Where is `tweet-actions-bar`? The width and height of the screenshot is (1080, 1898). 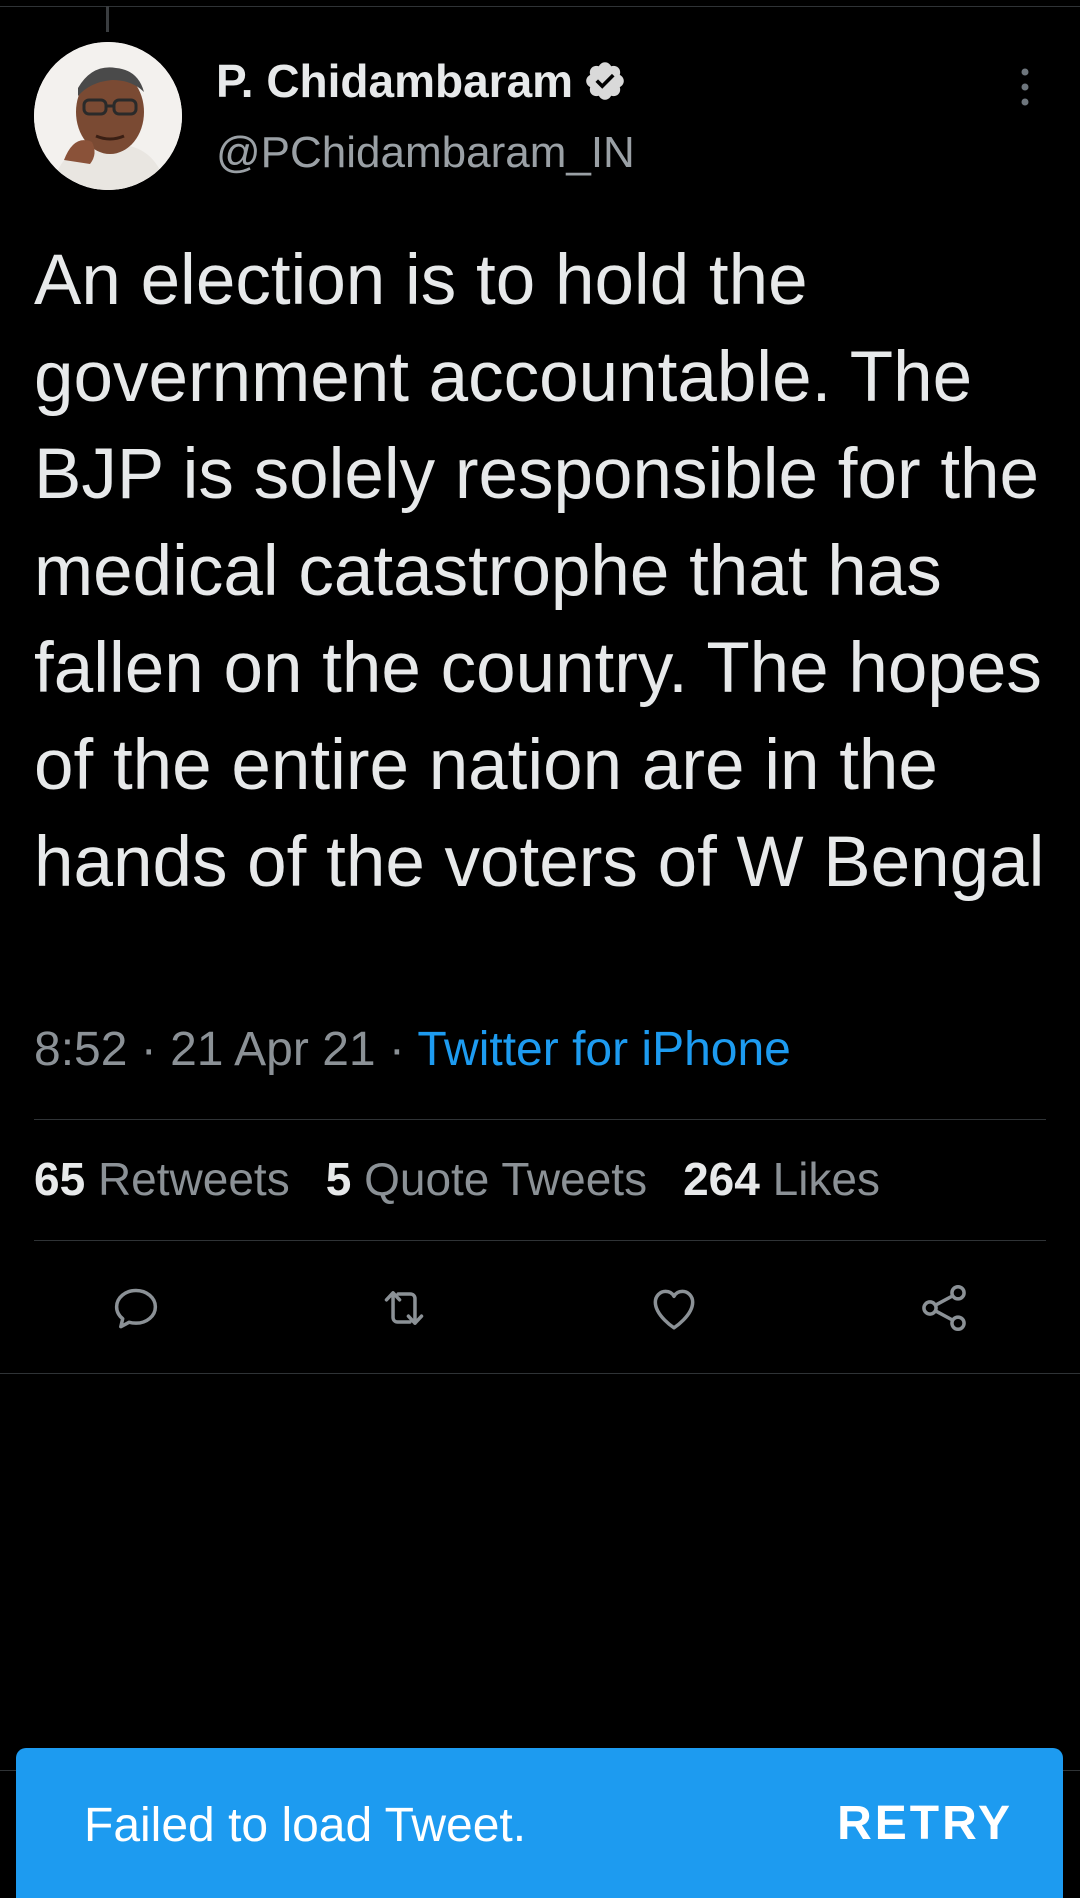 tweet-actions-bar is located at coordinates (540, 1308).